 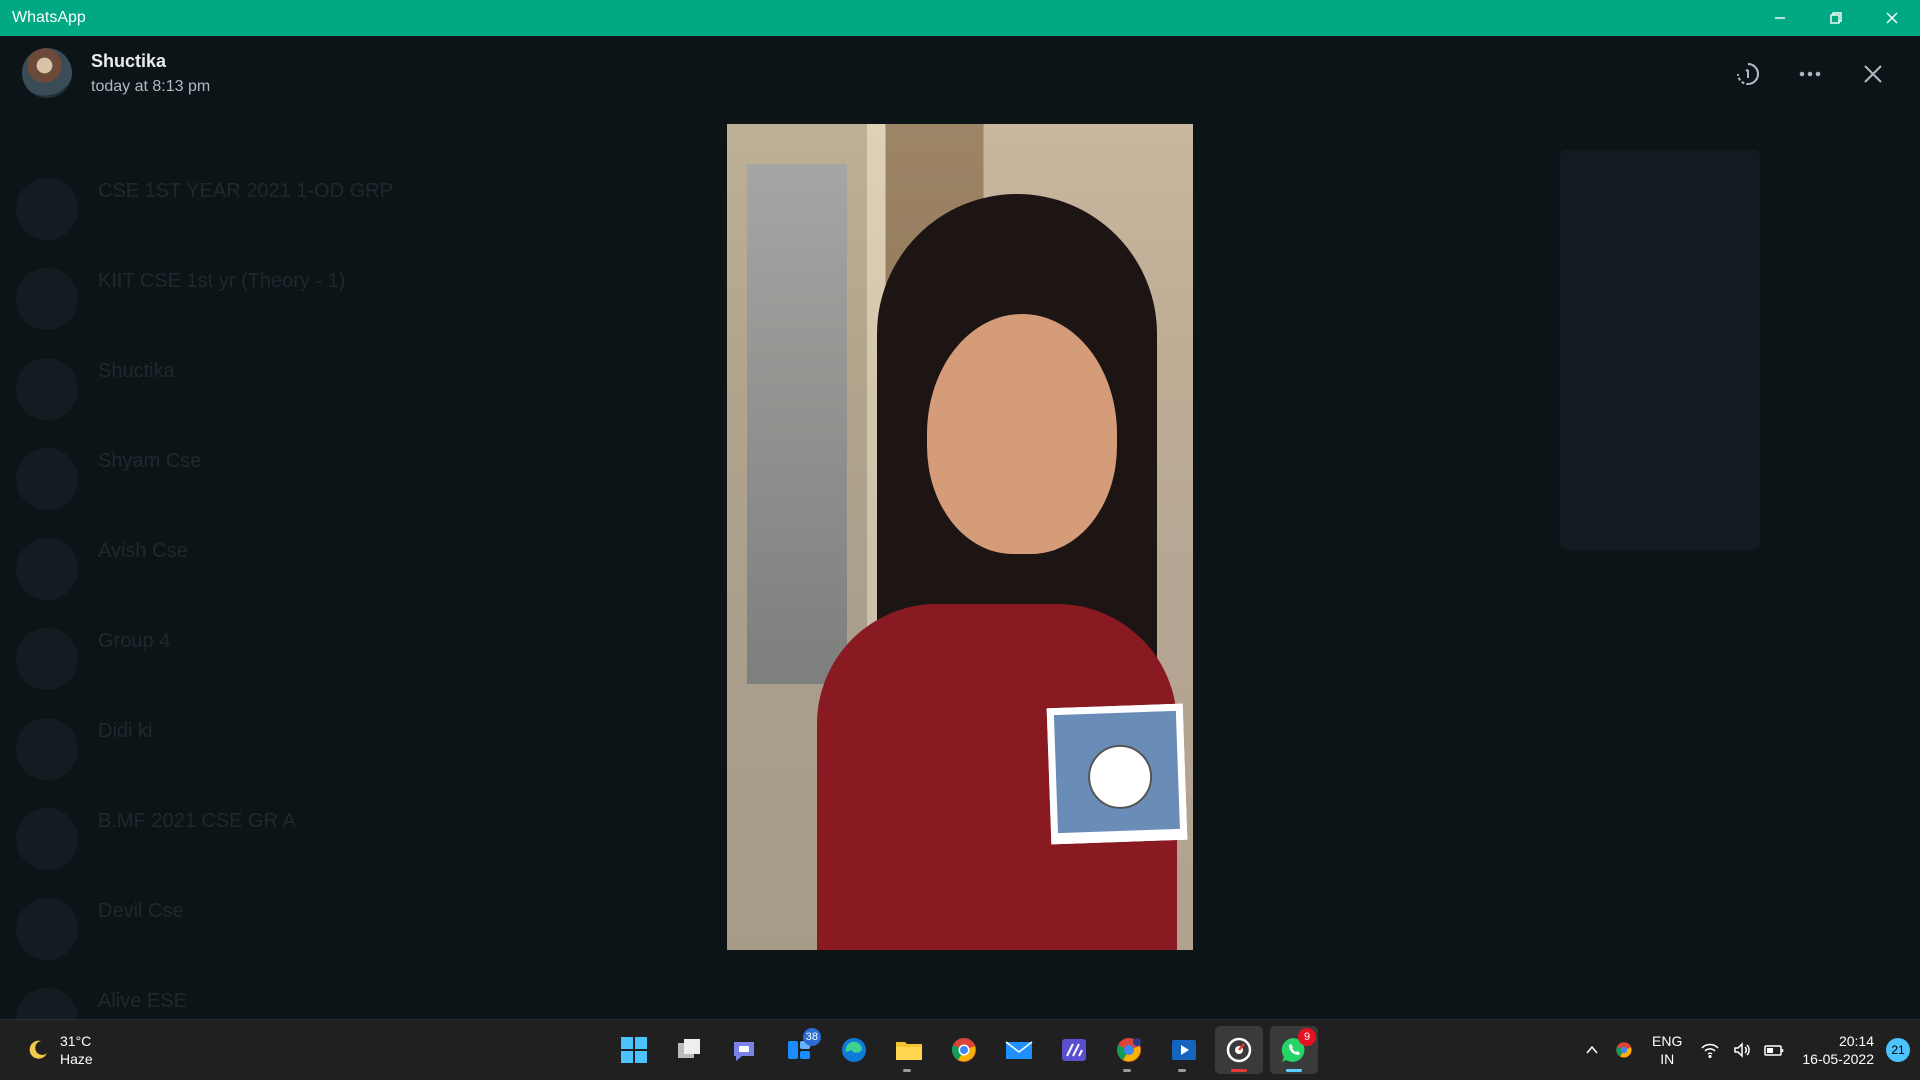 I want to click on chrome-profile-button, so click(x=1129, y=1050).